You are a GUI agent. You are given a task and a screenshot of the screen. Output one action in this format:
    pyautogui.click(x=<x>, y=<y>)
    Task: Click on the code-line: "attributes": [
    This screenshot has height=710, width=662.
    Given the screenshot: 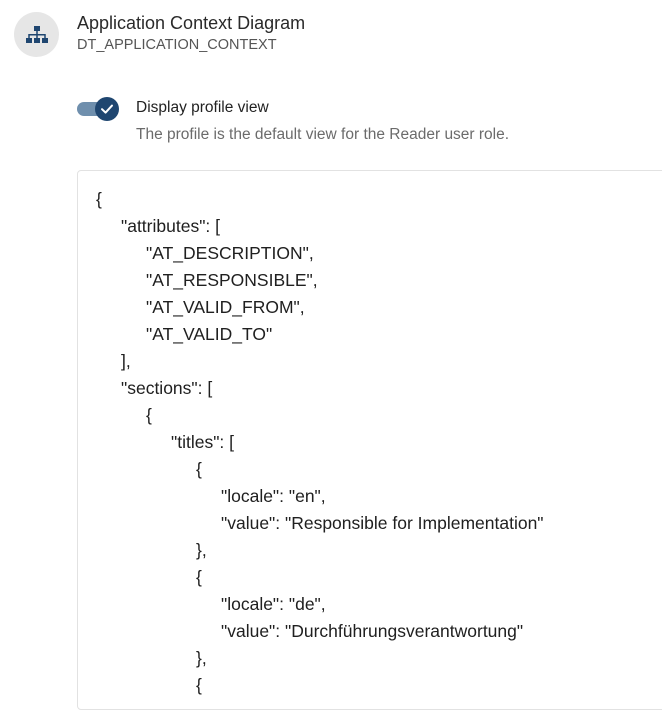 What is the action you would take?
    pyautogui.click(x=170, y=226)
    